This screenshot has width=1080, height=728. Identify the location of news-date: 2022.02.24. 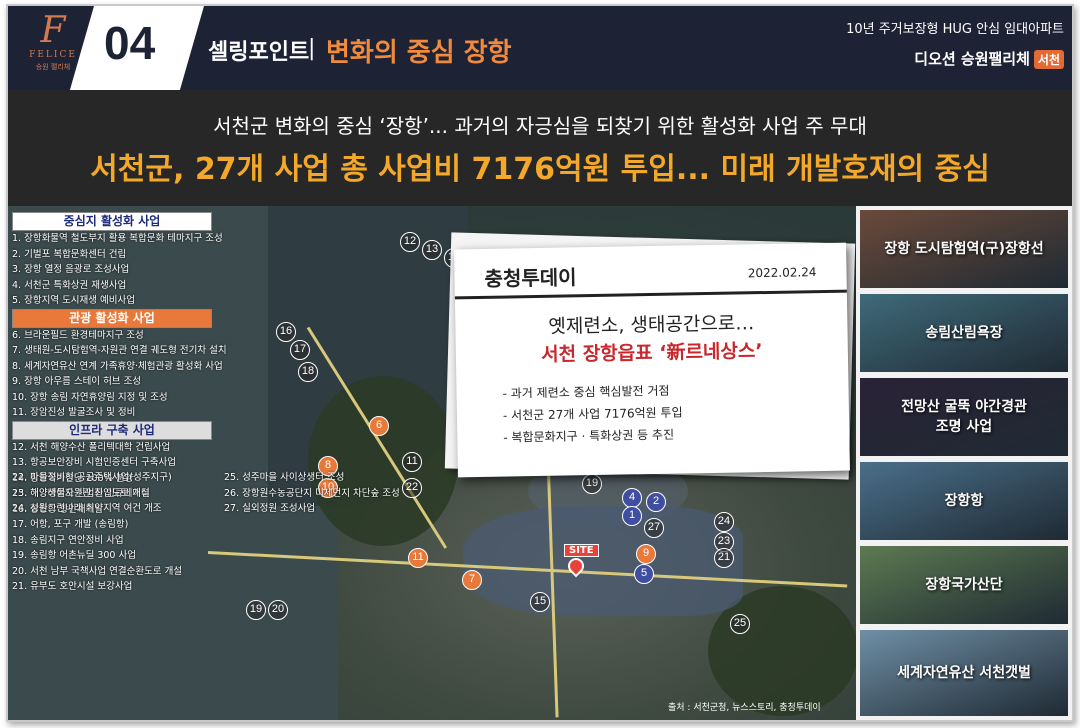
(782, 273).